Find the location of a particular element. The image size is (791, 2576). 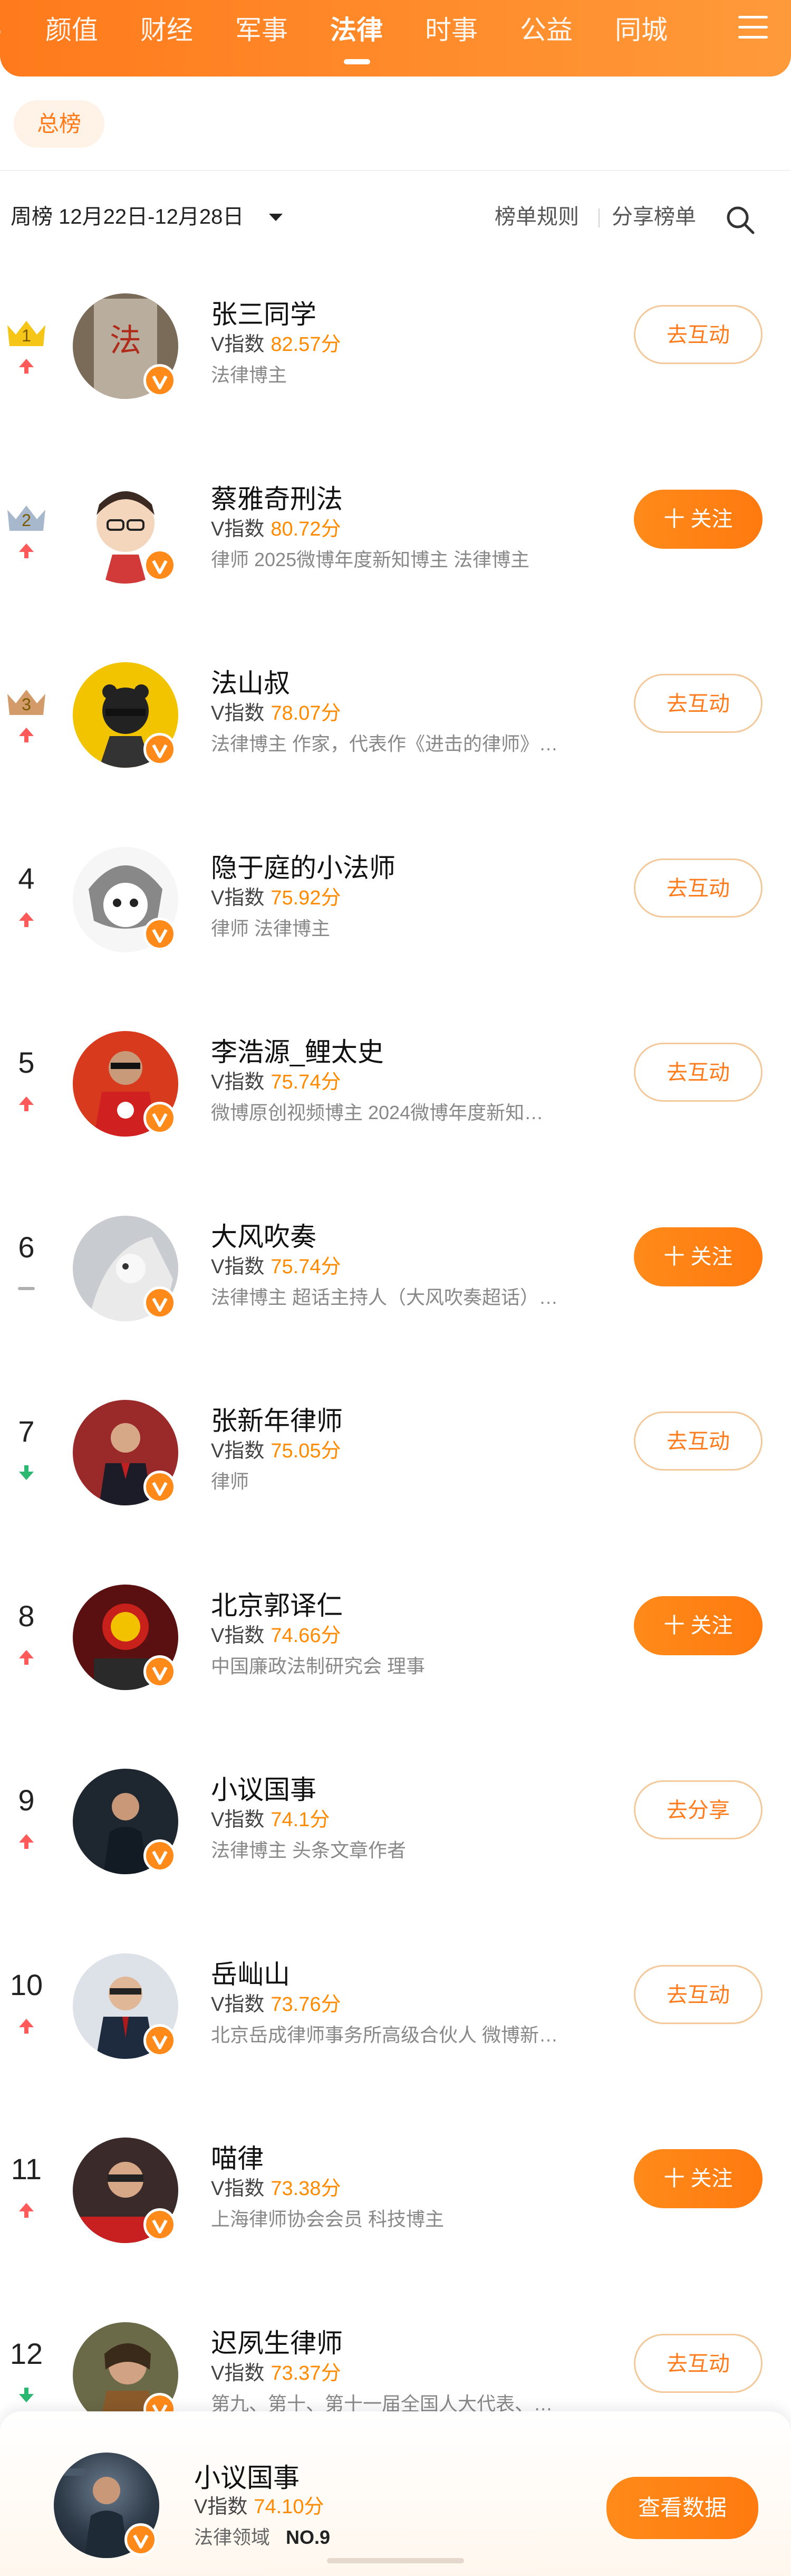

search-icon is located at coordinates (740, 220).